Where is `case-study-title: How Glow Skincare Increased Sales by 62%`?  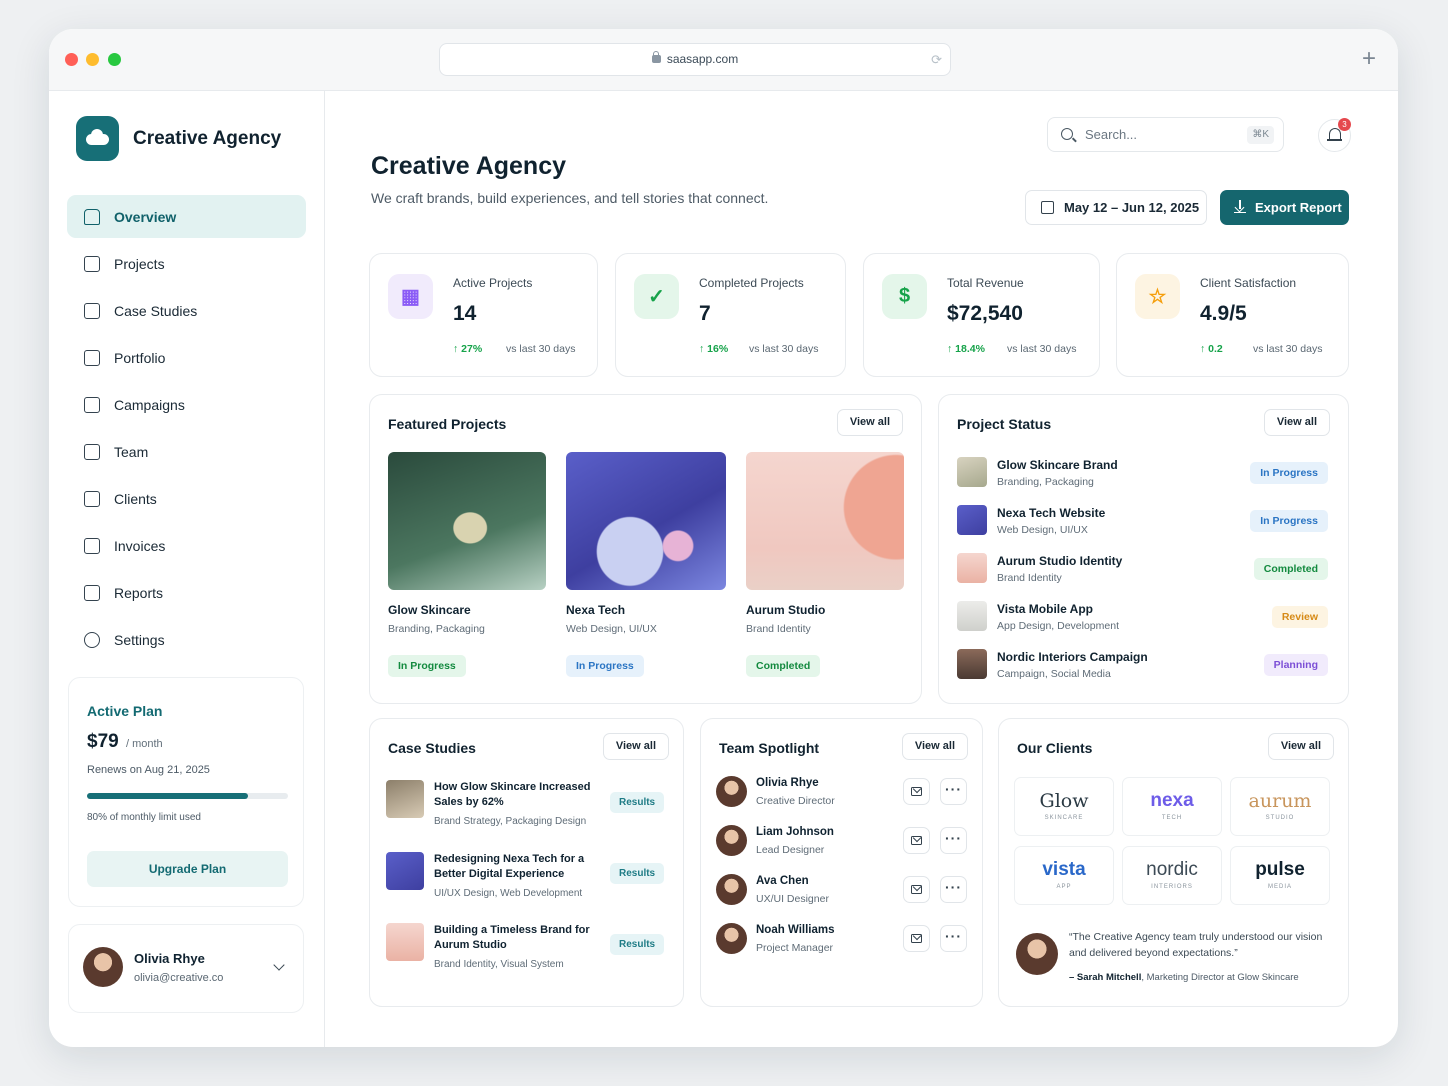 case-study-title: How Glow Skincare Increased Sales by 62% is located at coordinates (521, 795).